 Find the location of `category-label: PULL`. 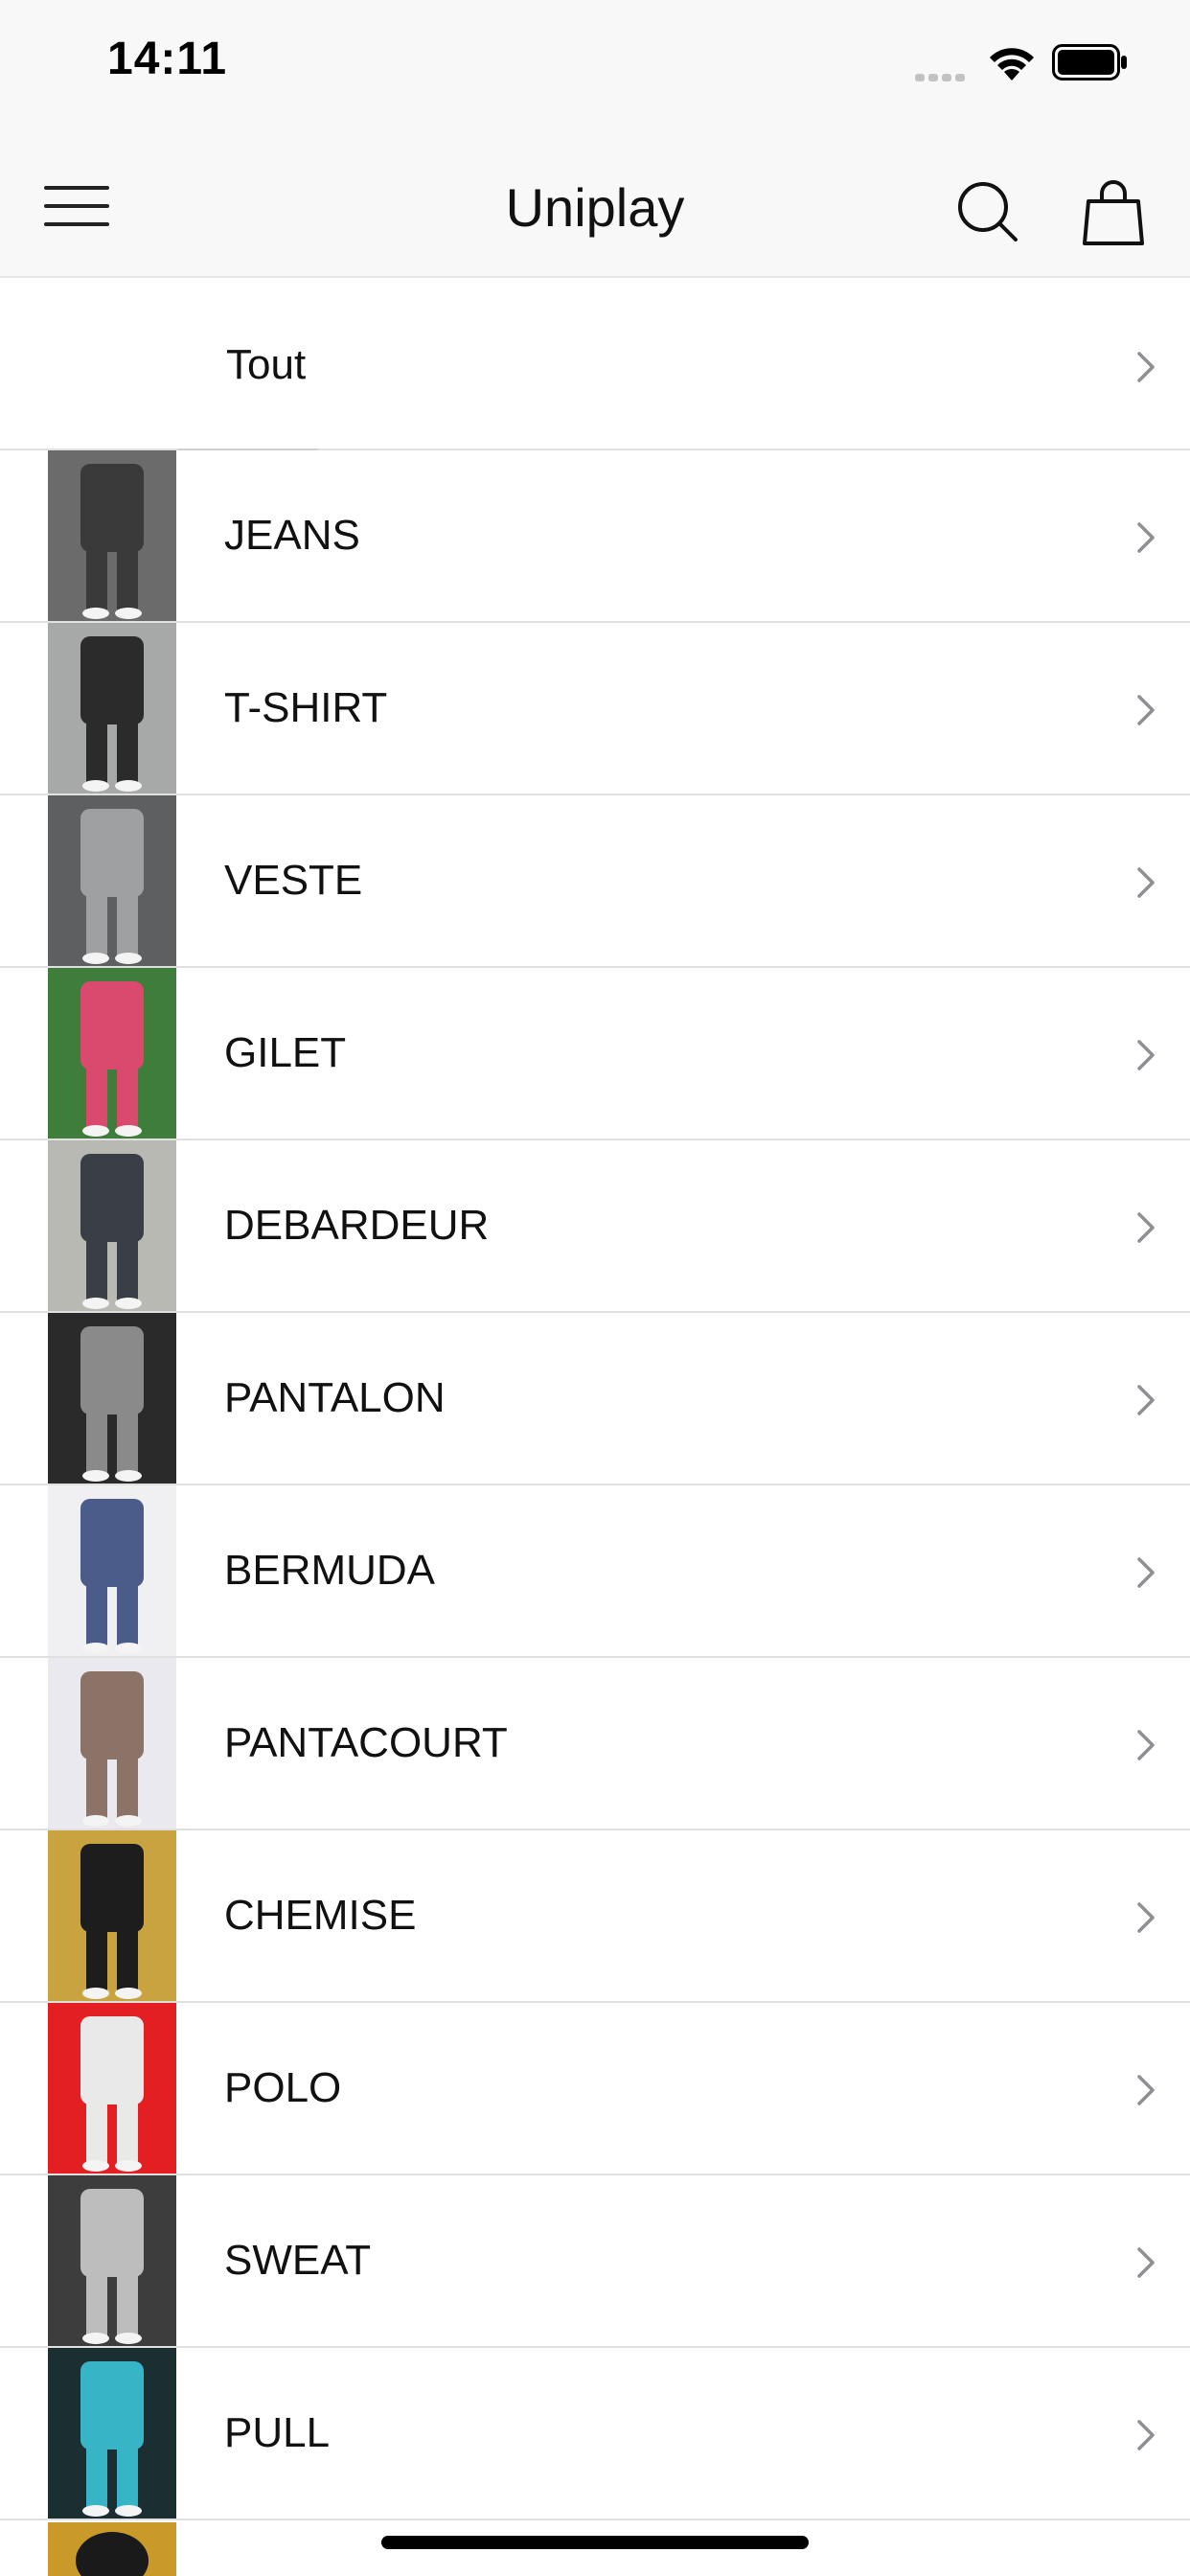

category-label: PULL is located at coordinates (278, 2432).